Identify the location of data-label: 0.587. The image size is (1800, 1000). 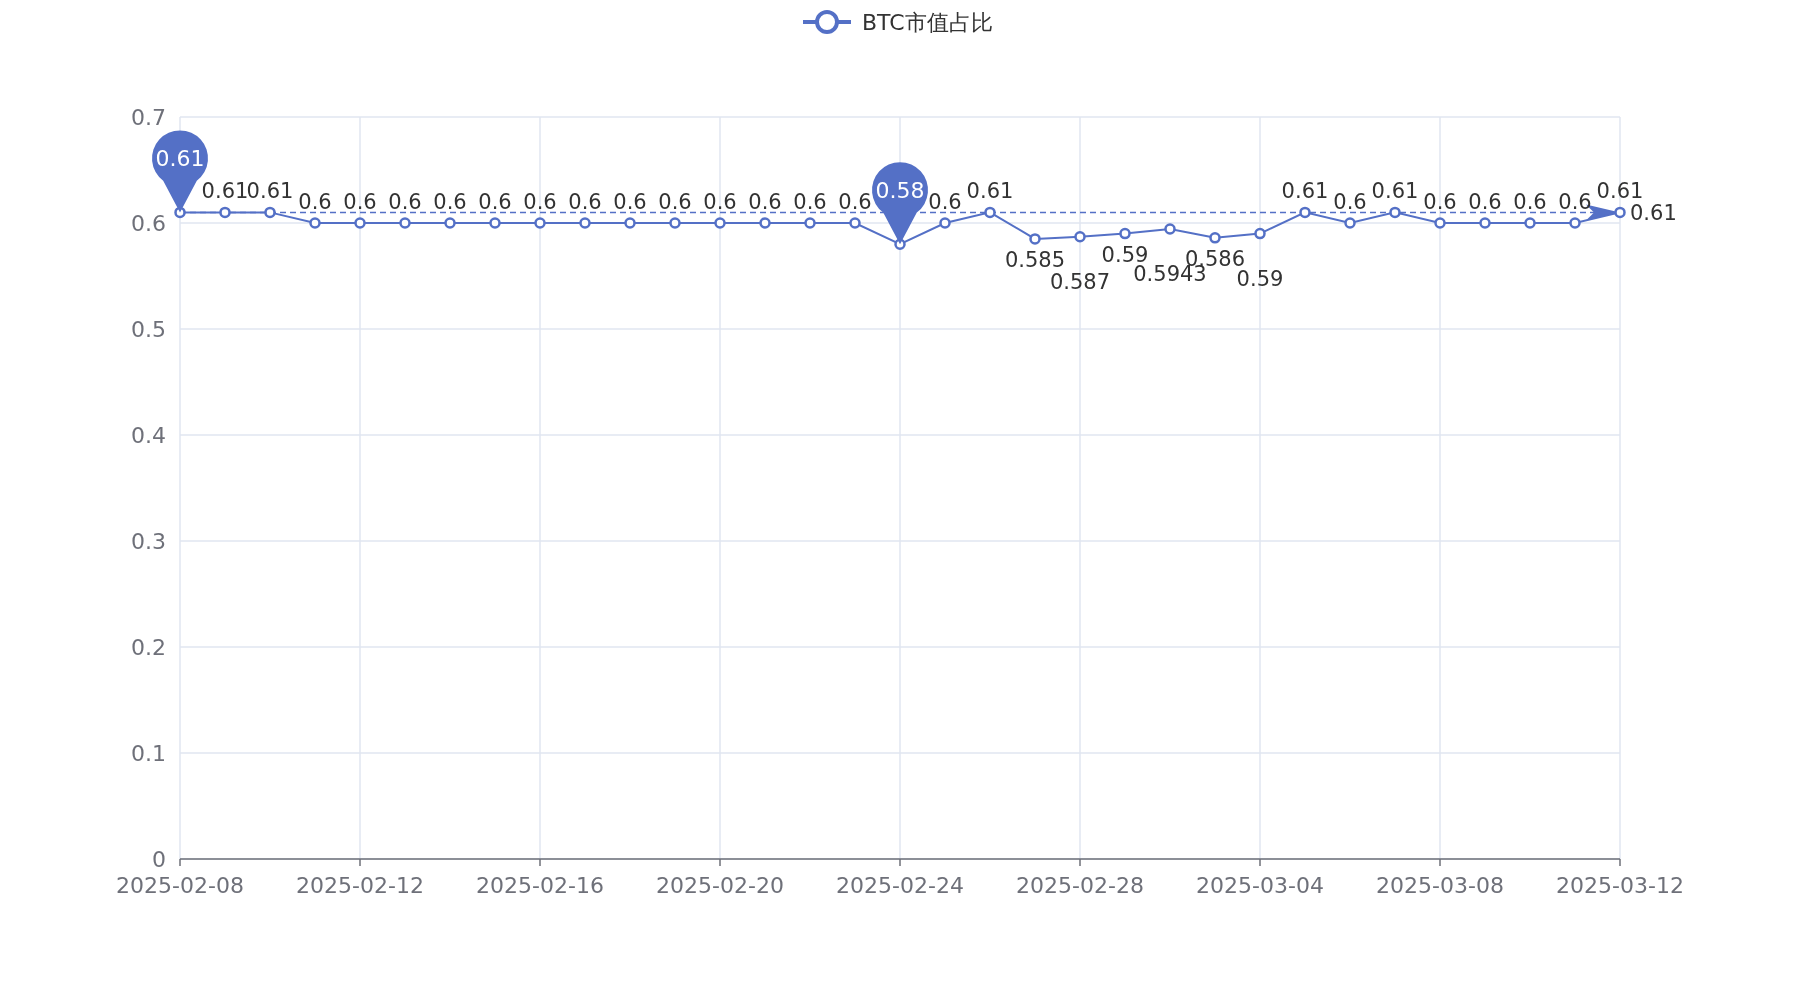
(1080, 281).